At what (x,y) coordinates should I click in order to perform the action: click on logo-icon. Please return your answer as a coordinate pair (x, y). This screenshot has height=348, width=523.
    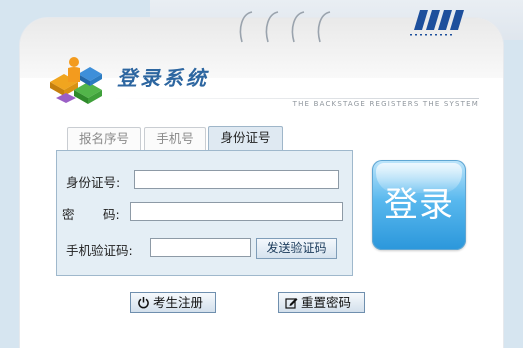
    Looking at the image, I should click on (76, 80).